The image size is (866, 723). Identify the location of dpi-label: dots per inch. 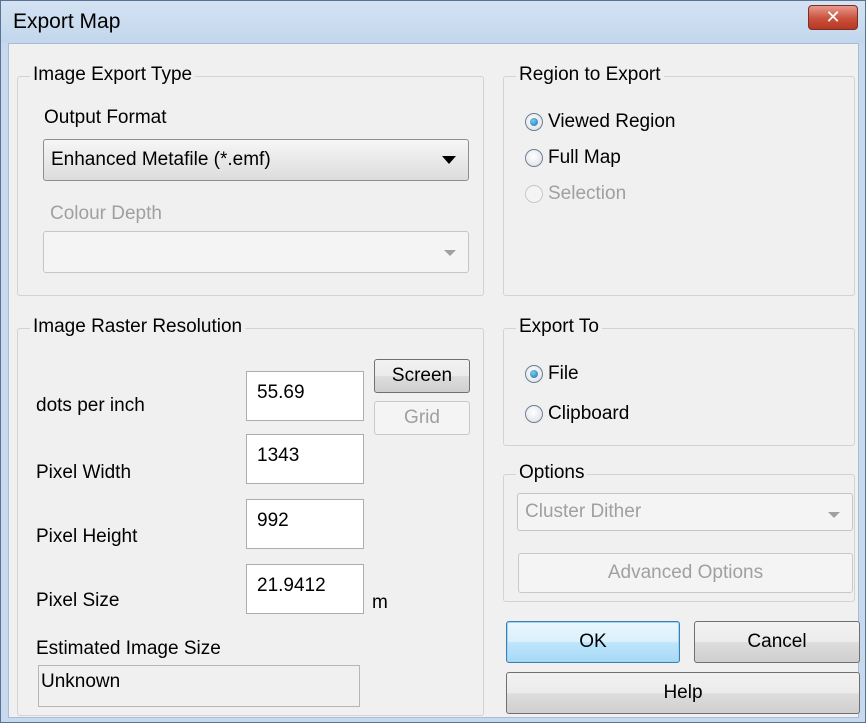
(90, 405).